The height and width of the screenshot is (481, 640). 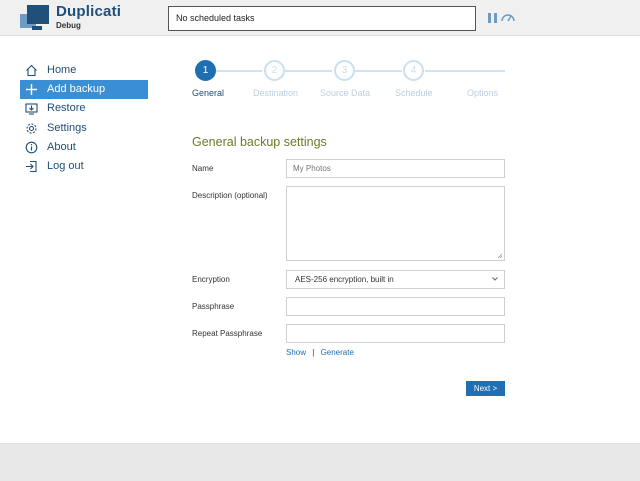 What do you see at coordinates (68, 25) in the screenshot?
I see `brand-subtitle: Debug` at bounding box center [68, 25].